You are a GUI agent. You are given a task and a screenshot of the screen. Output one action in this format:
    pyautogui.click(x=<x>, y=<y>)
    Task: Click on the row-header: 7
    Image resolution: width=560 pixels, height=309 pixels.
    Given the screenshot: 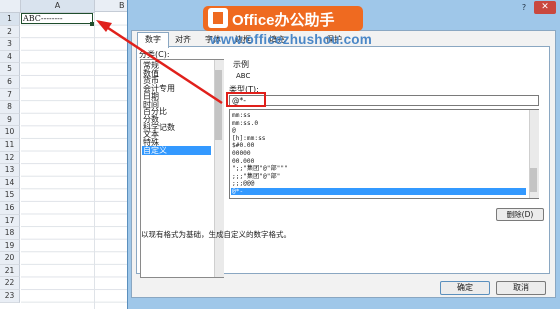 What is the action you would take?
    pyautogui.click(x=10, y=95)
    